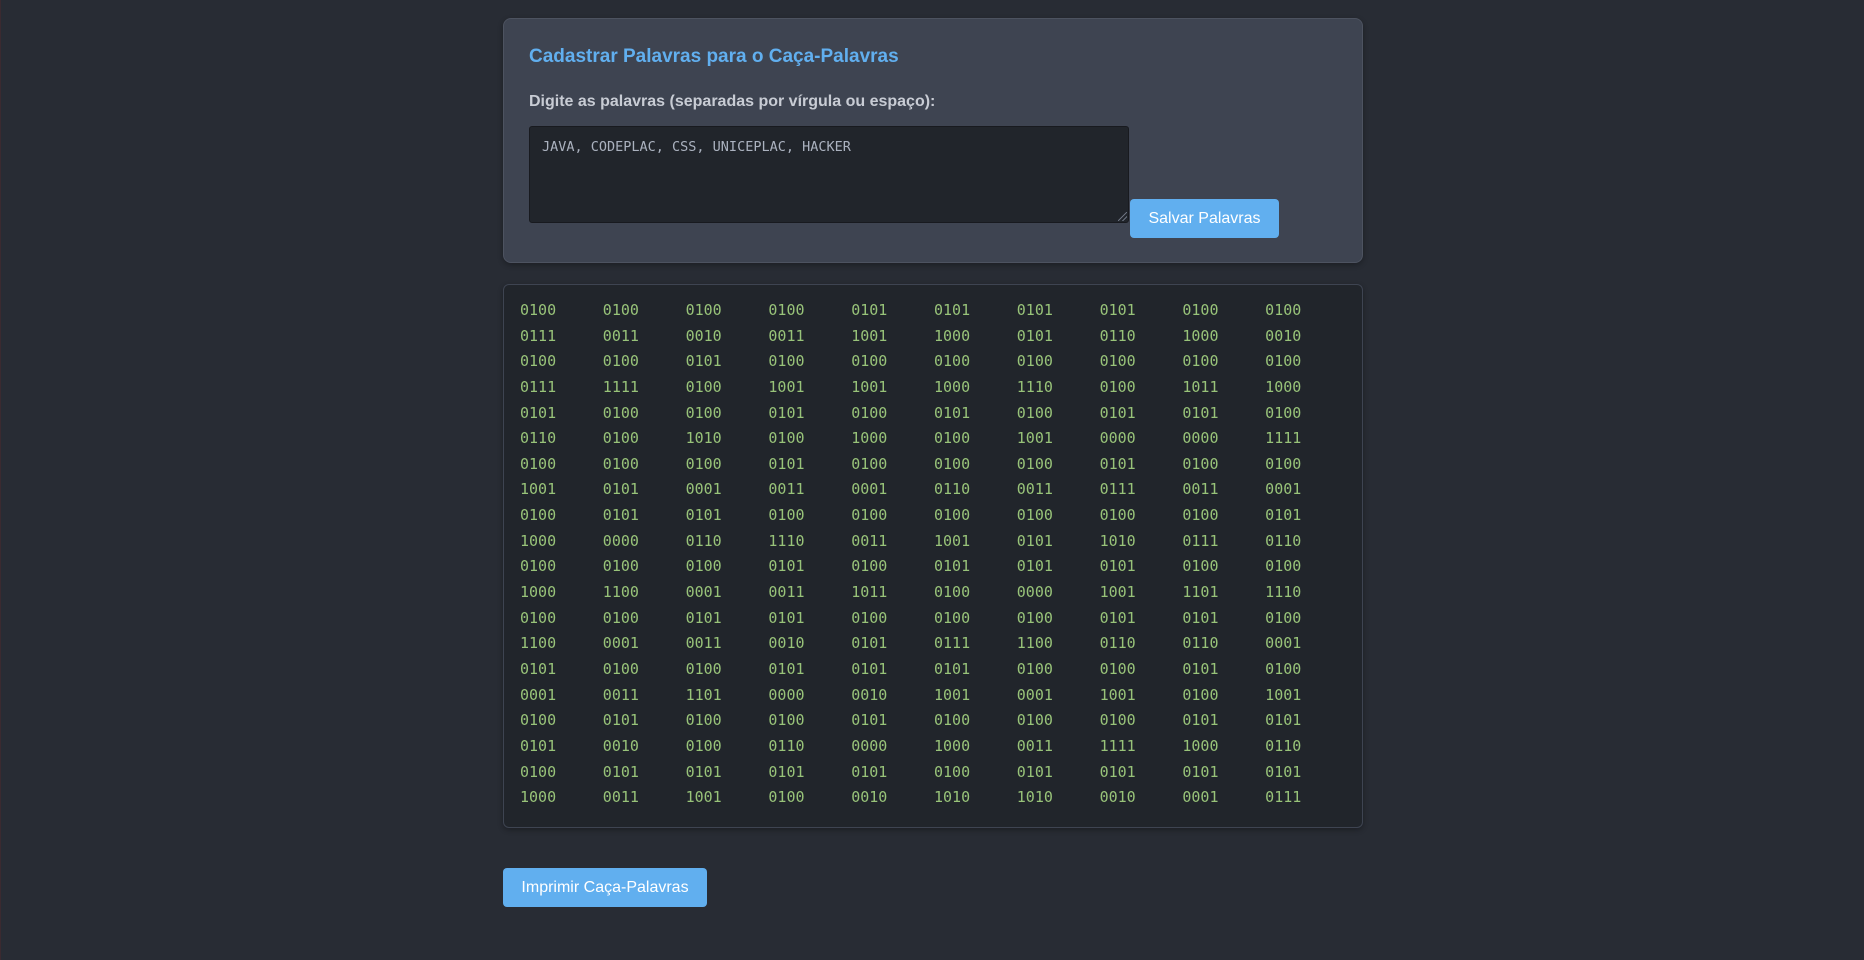 This screenshot has width=1864, height=960. Describe the element at coordinates (1204, 218) in the screenshot. I see `save-words-button: Salvar Palavras` at that location.